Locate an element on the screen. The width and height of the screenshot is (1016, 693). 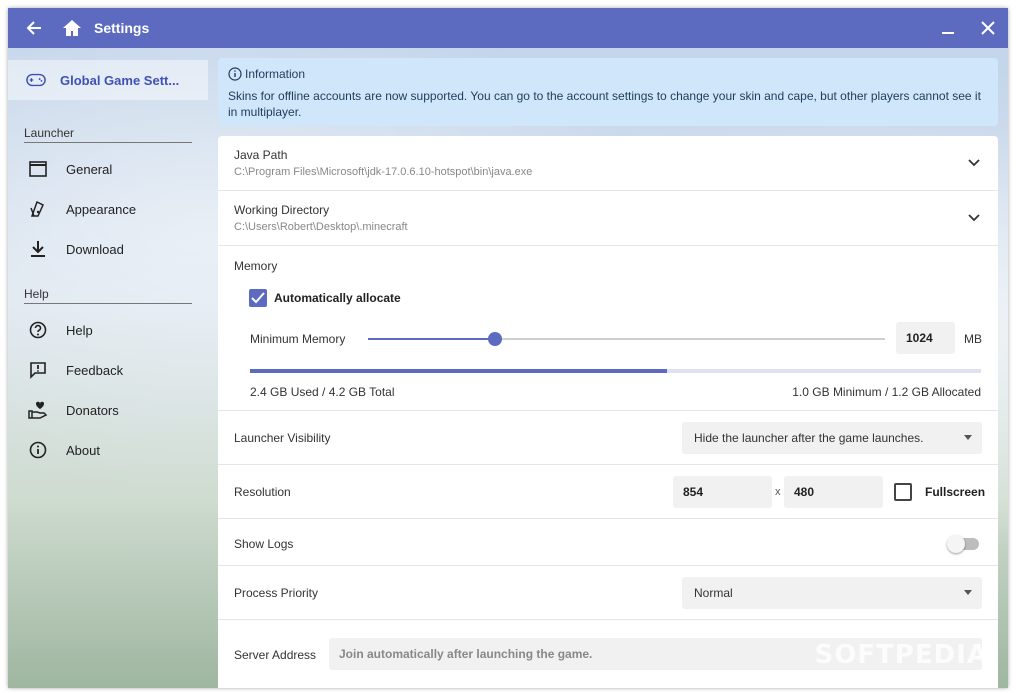
minimize-icon is located at coordinates (948, 28).